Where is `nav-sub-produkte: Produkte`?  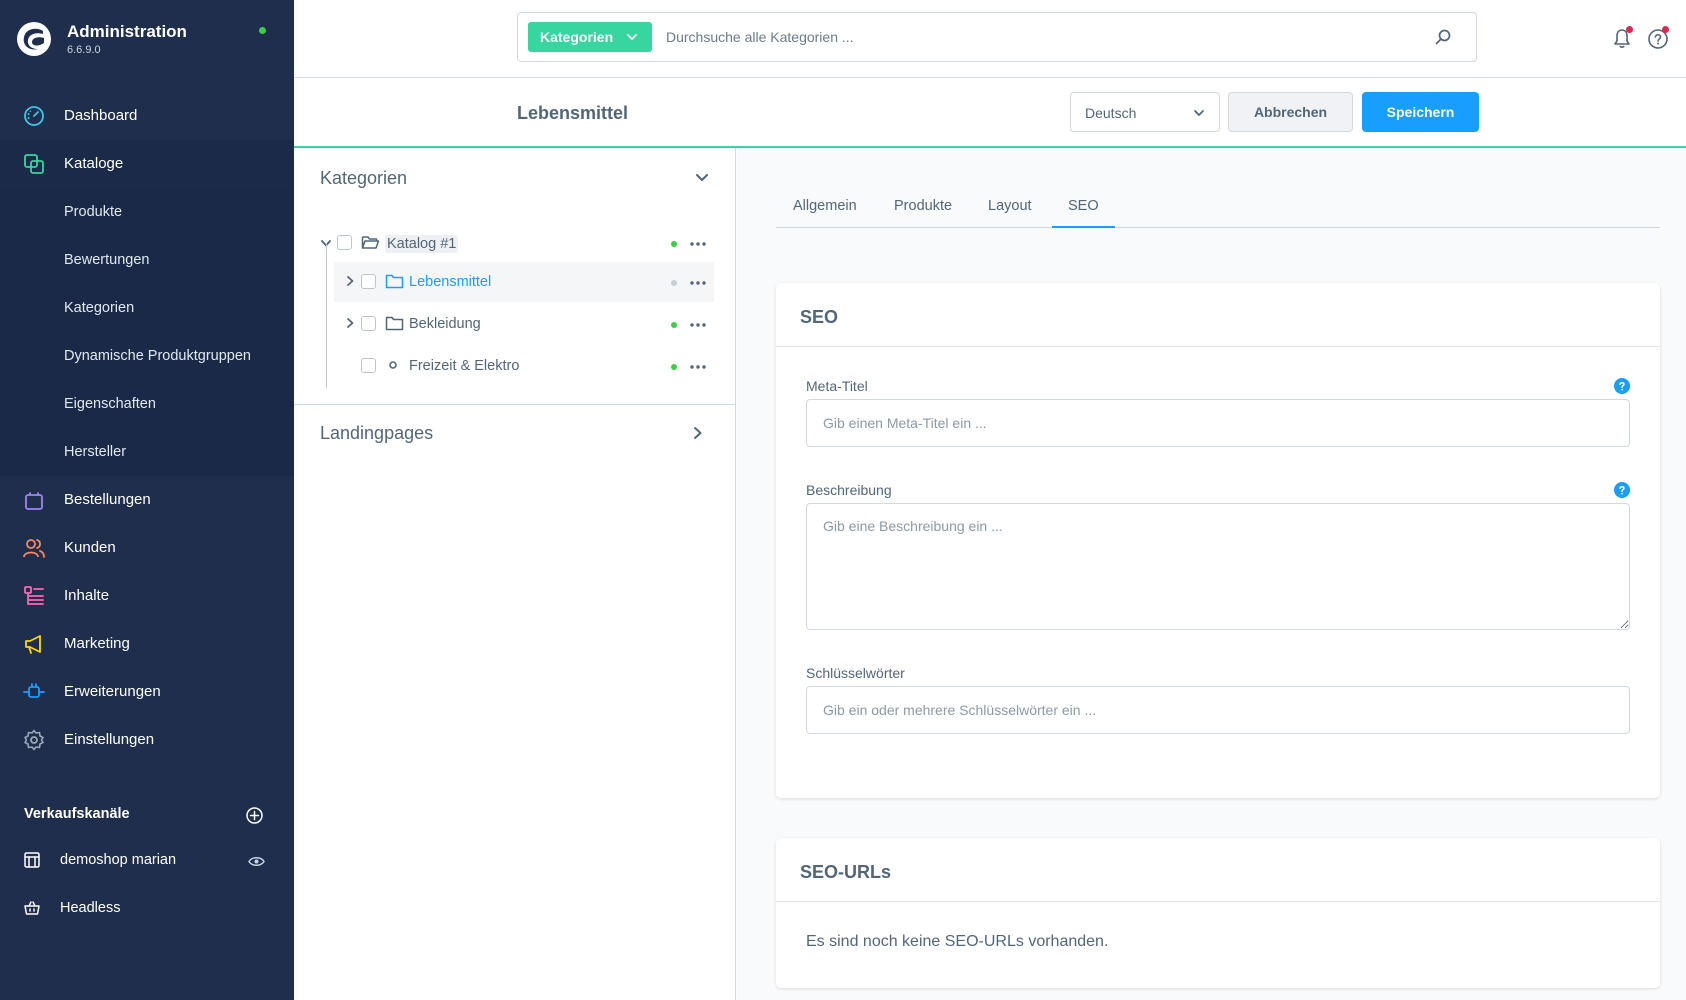 nav-sub-produkte: Produkte is located at coordinates (93, 212).